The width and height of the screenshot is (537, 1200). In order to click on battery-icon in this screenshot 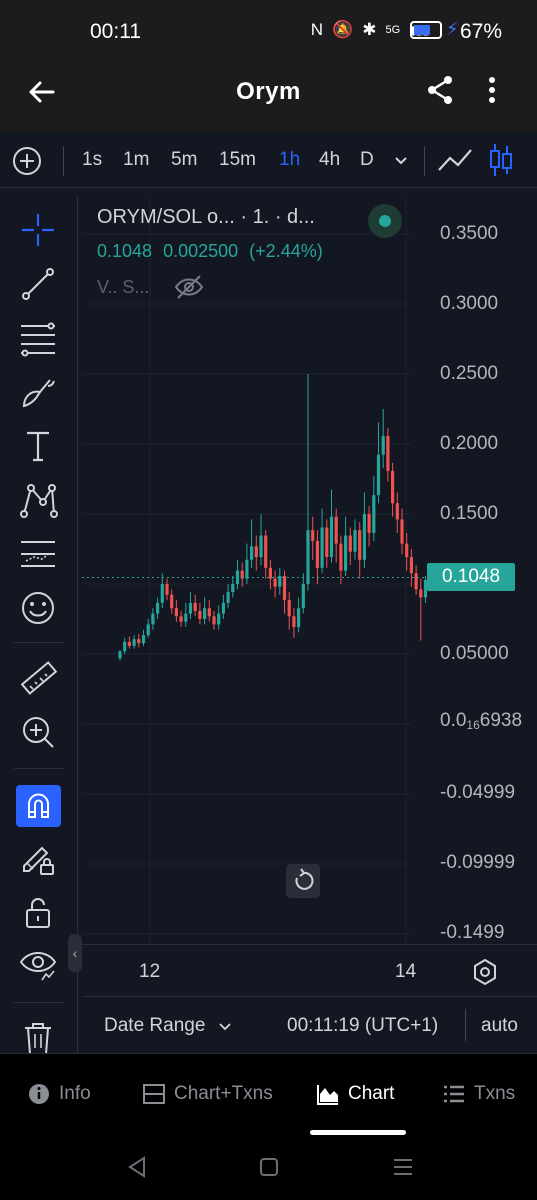, I will do `click(426, 30)`.